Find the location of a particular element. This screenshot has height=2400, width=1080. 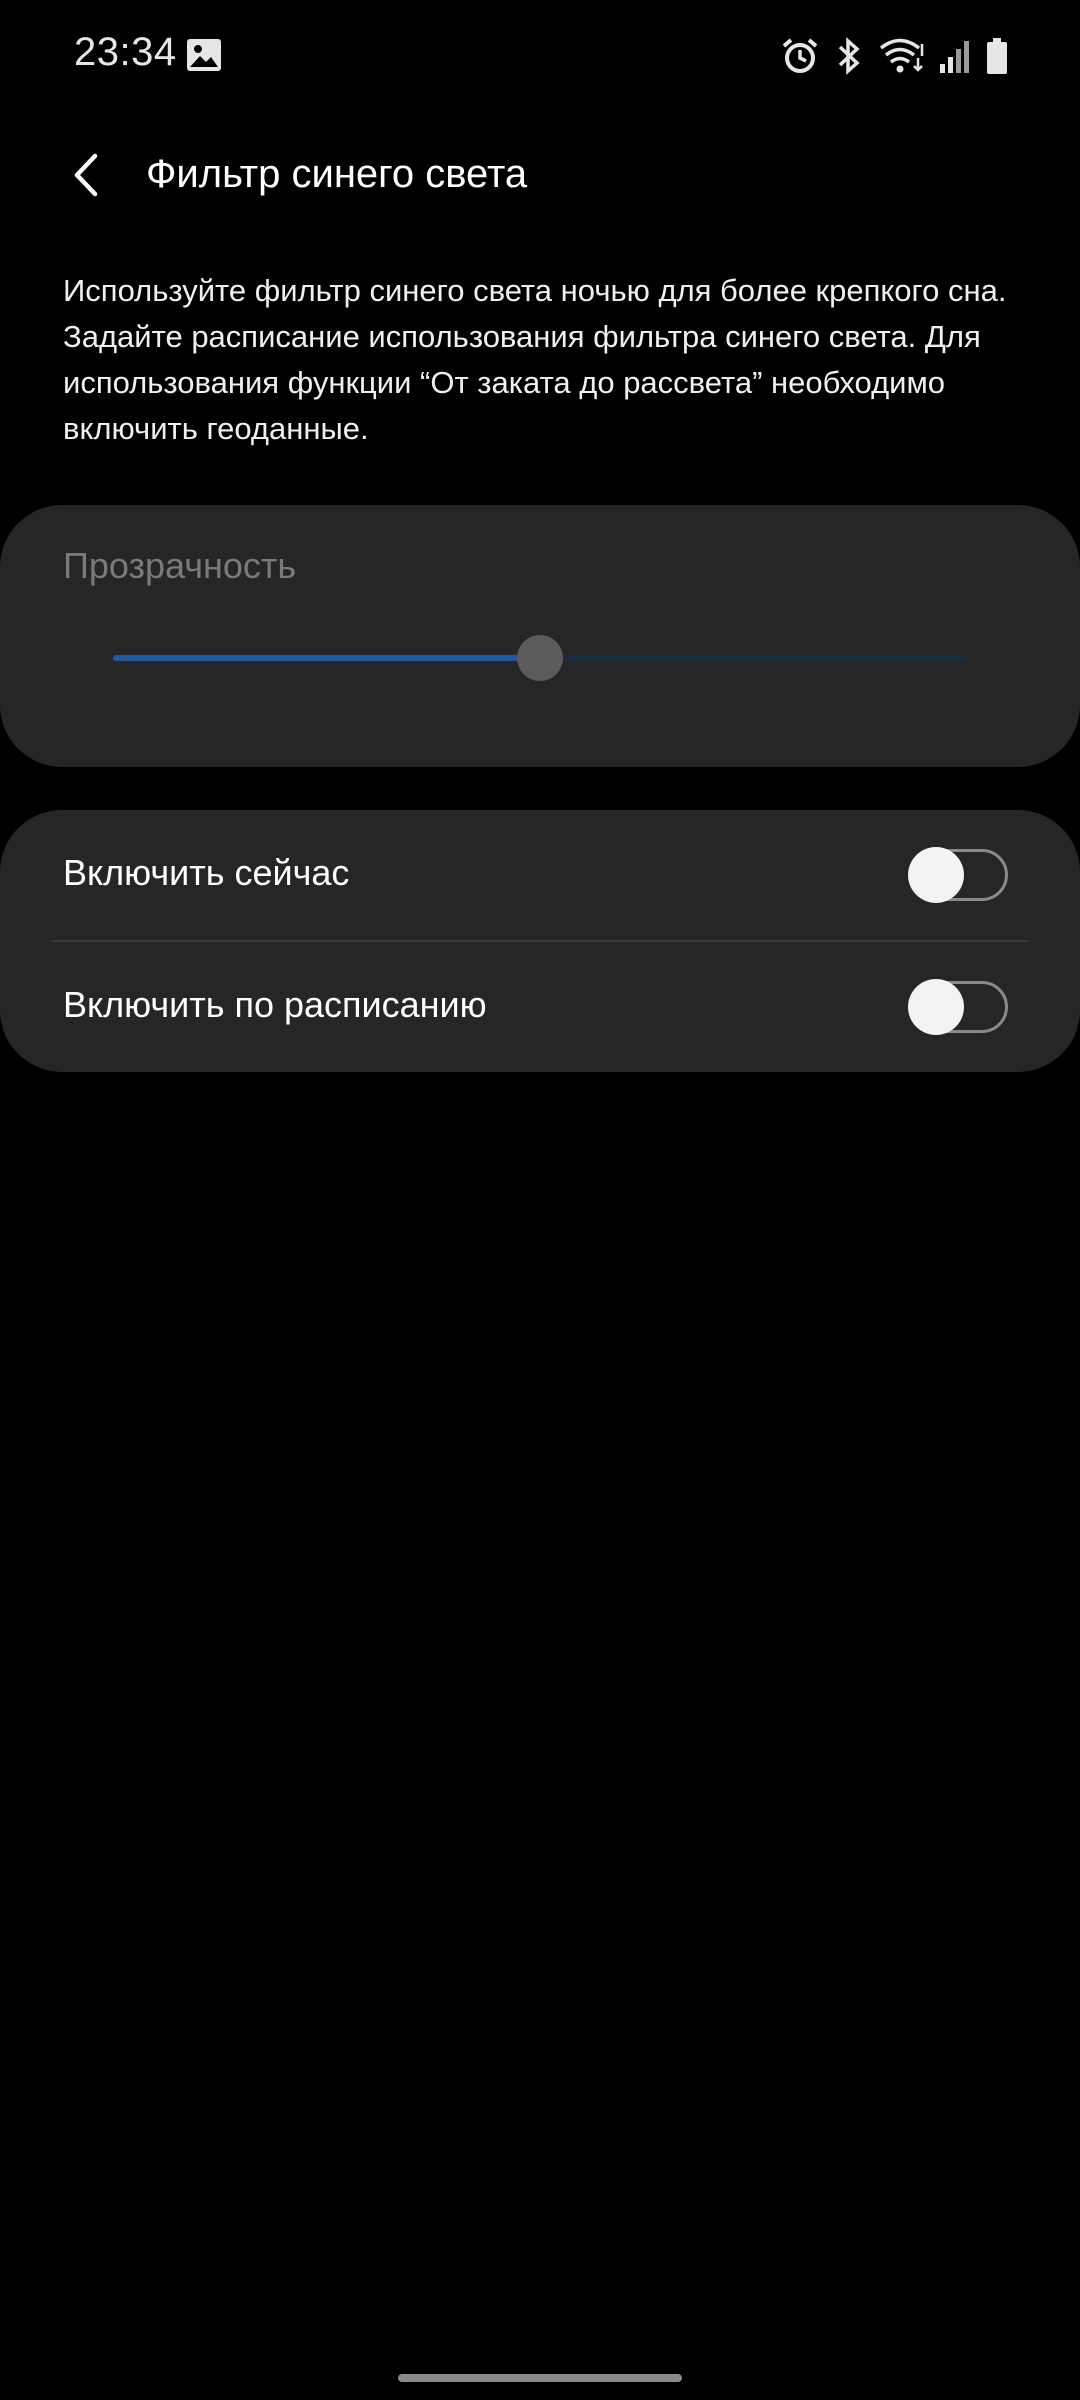

wifi-icon is located at coordinates (901, 55).